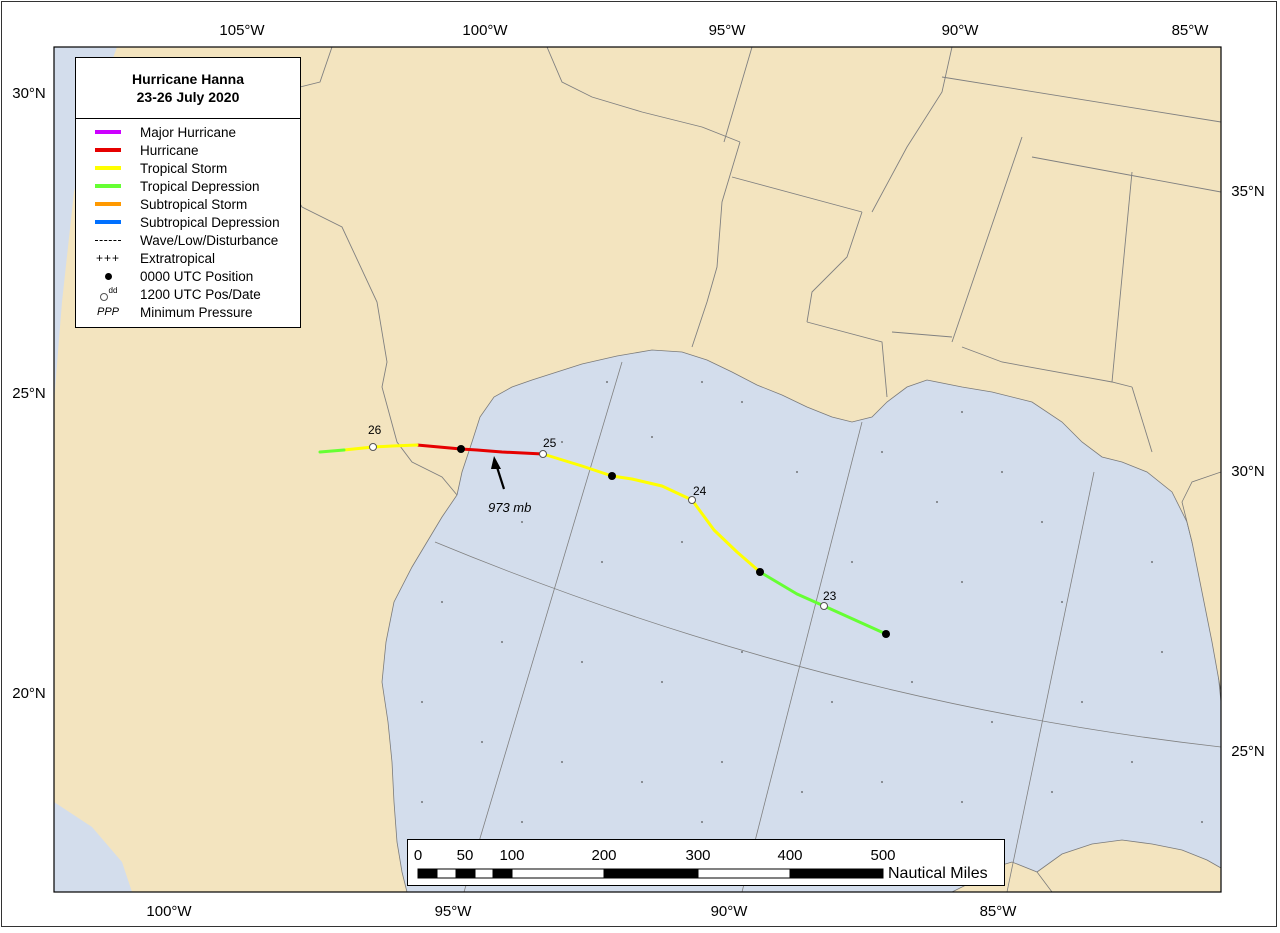 Image resolution: width=1280 pixels, height=933 pixels. Describe the element at coordinates (332, 451) in the screenshot. I see `track-td-end` at that location.